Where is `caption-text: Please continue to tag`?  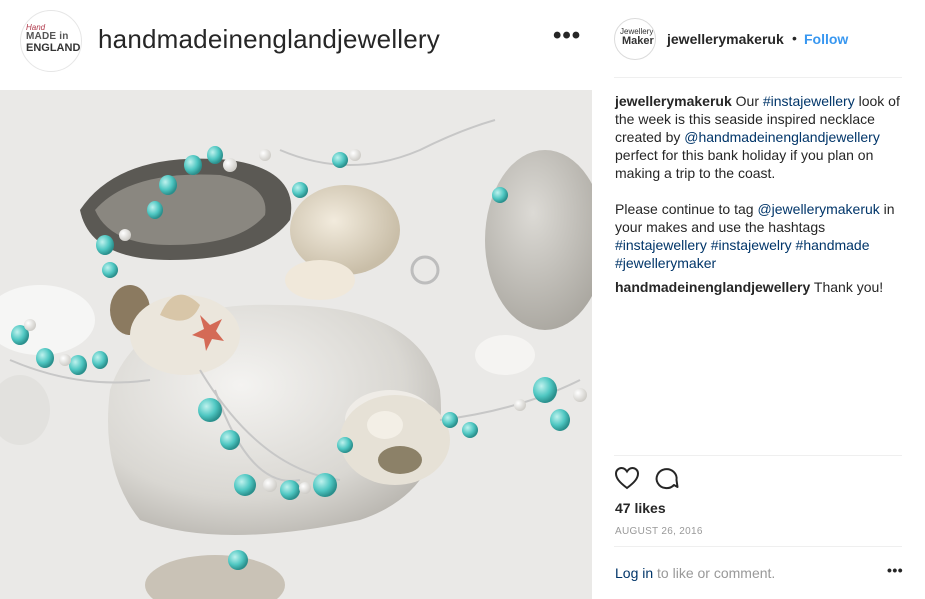 caption-text: Please continue to tag is located at coordinates (686, 209).